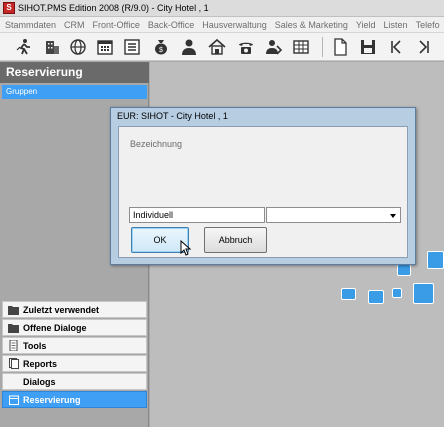  I want to click on menu-crm: CRM, so click(74, 25).